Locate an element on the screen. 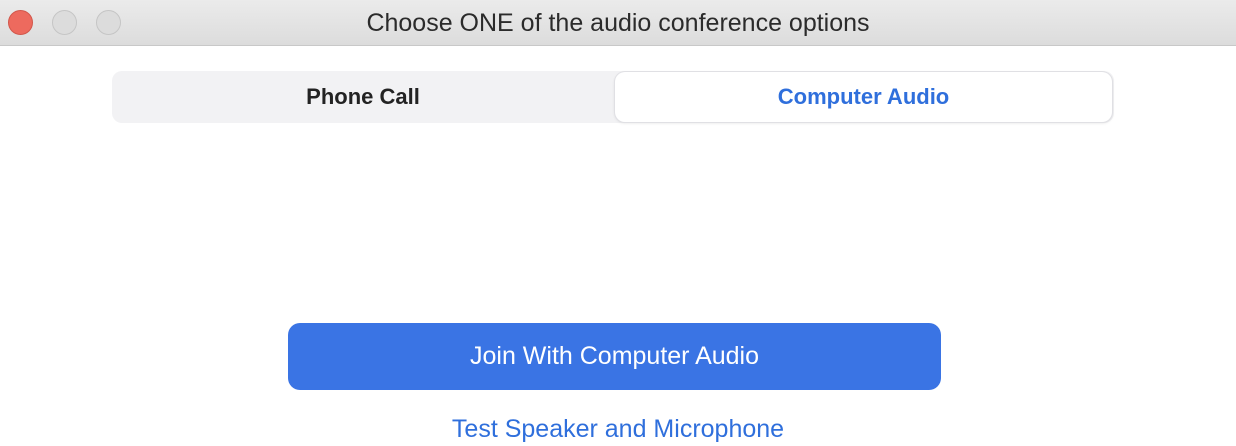 This screenshot has height=446, width=1236. audio-mode-tabs: Phone Call Computer Audio is located at coordinates (613, 97).